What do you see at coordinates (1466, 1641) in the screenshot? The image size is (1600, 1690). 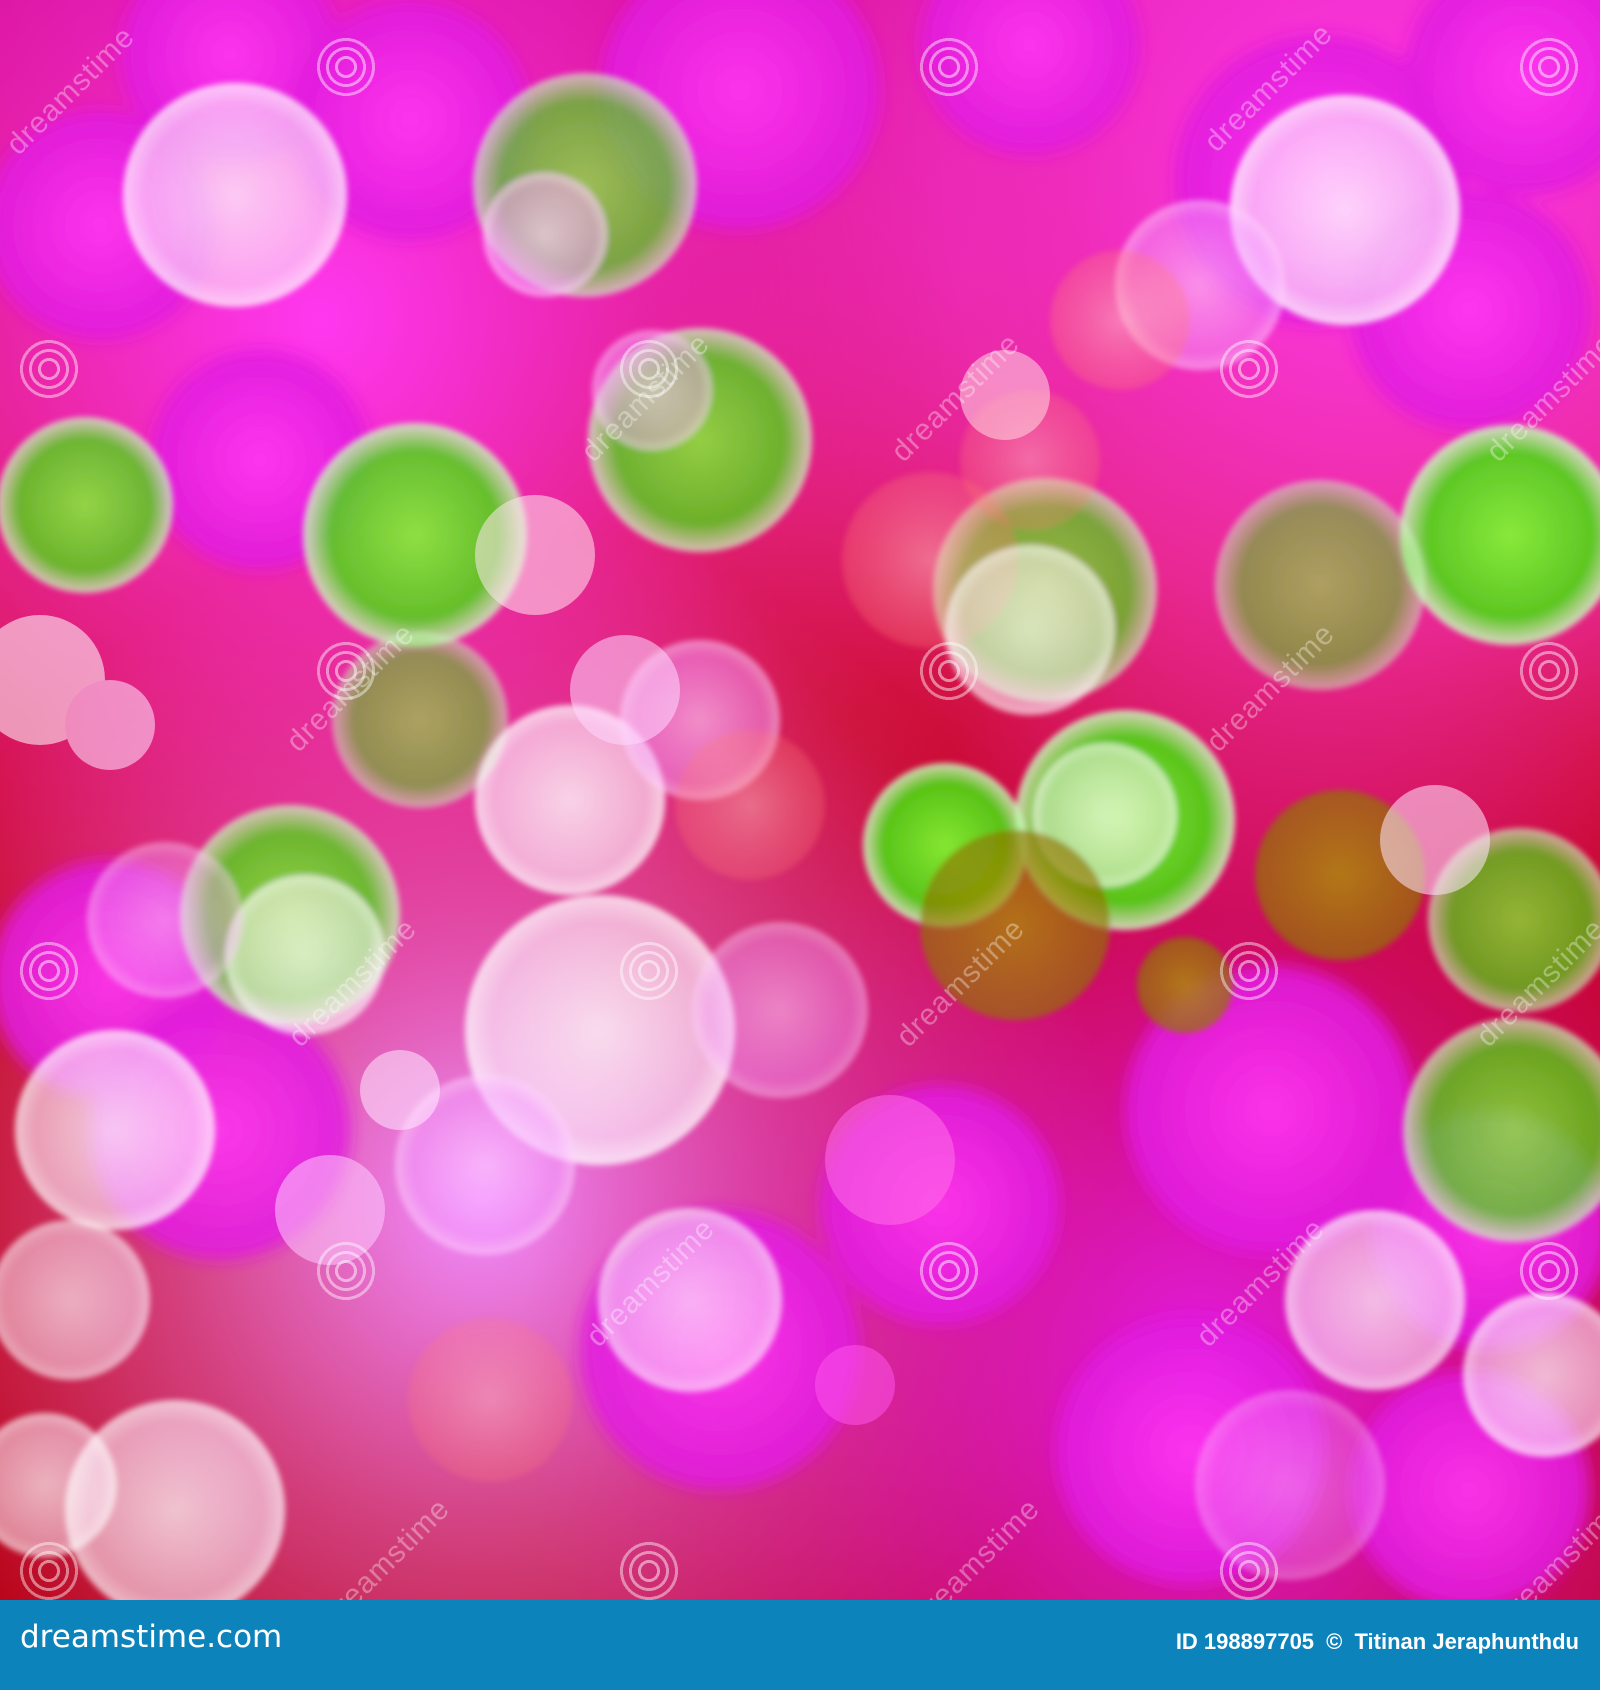 I see `author-name: Titinan Jeraphunthdu` at bounding box center [1466, 1641].